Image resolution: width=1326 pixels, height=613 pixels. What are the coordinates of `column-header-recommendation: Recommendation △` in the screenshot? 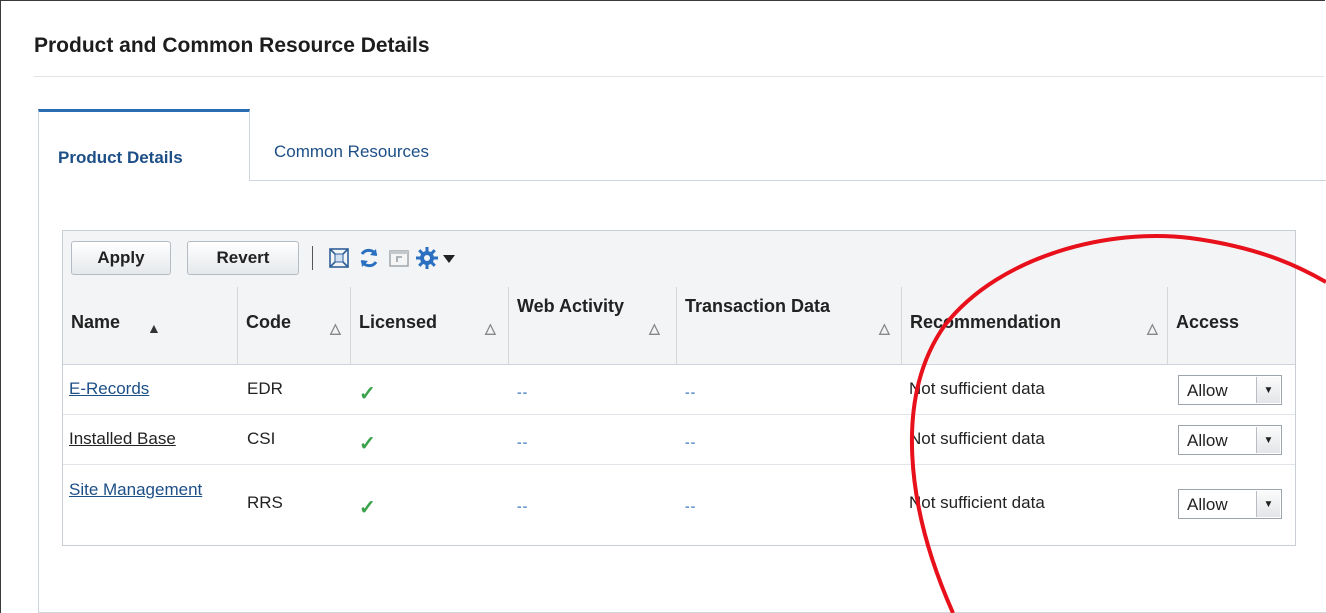 It's located at (1035, 325).